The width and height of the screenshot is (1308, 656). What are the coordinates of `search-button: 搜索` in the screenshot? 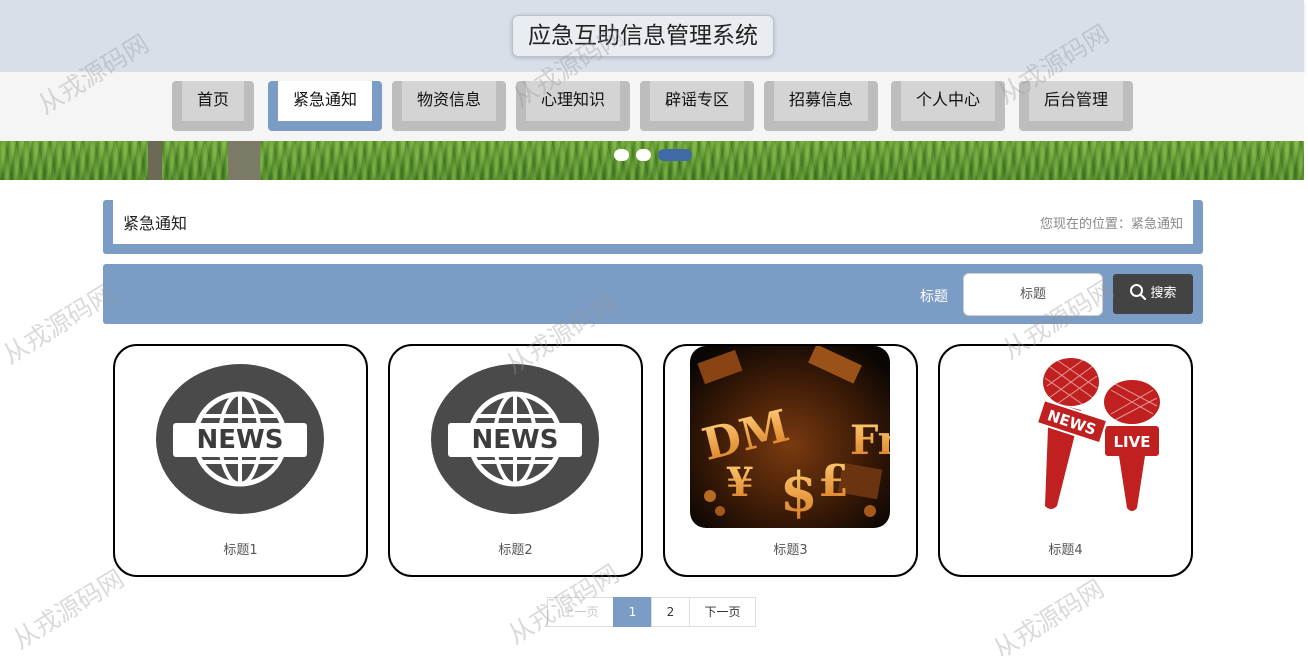 It's located at (1153, 294).